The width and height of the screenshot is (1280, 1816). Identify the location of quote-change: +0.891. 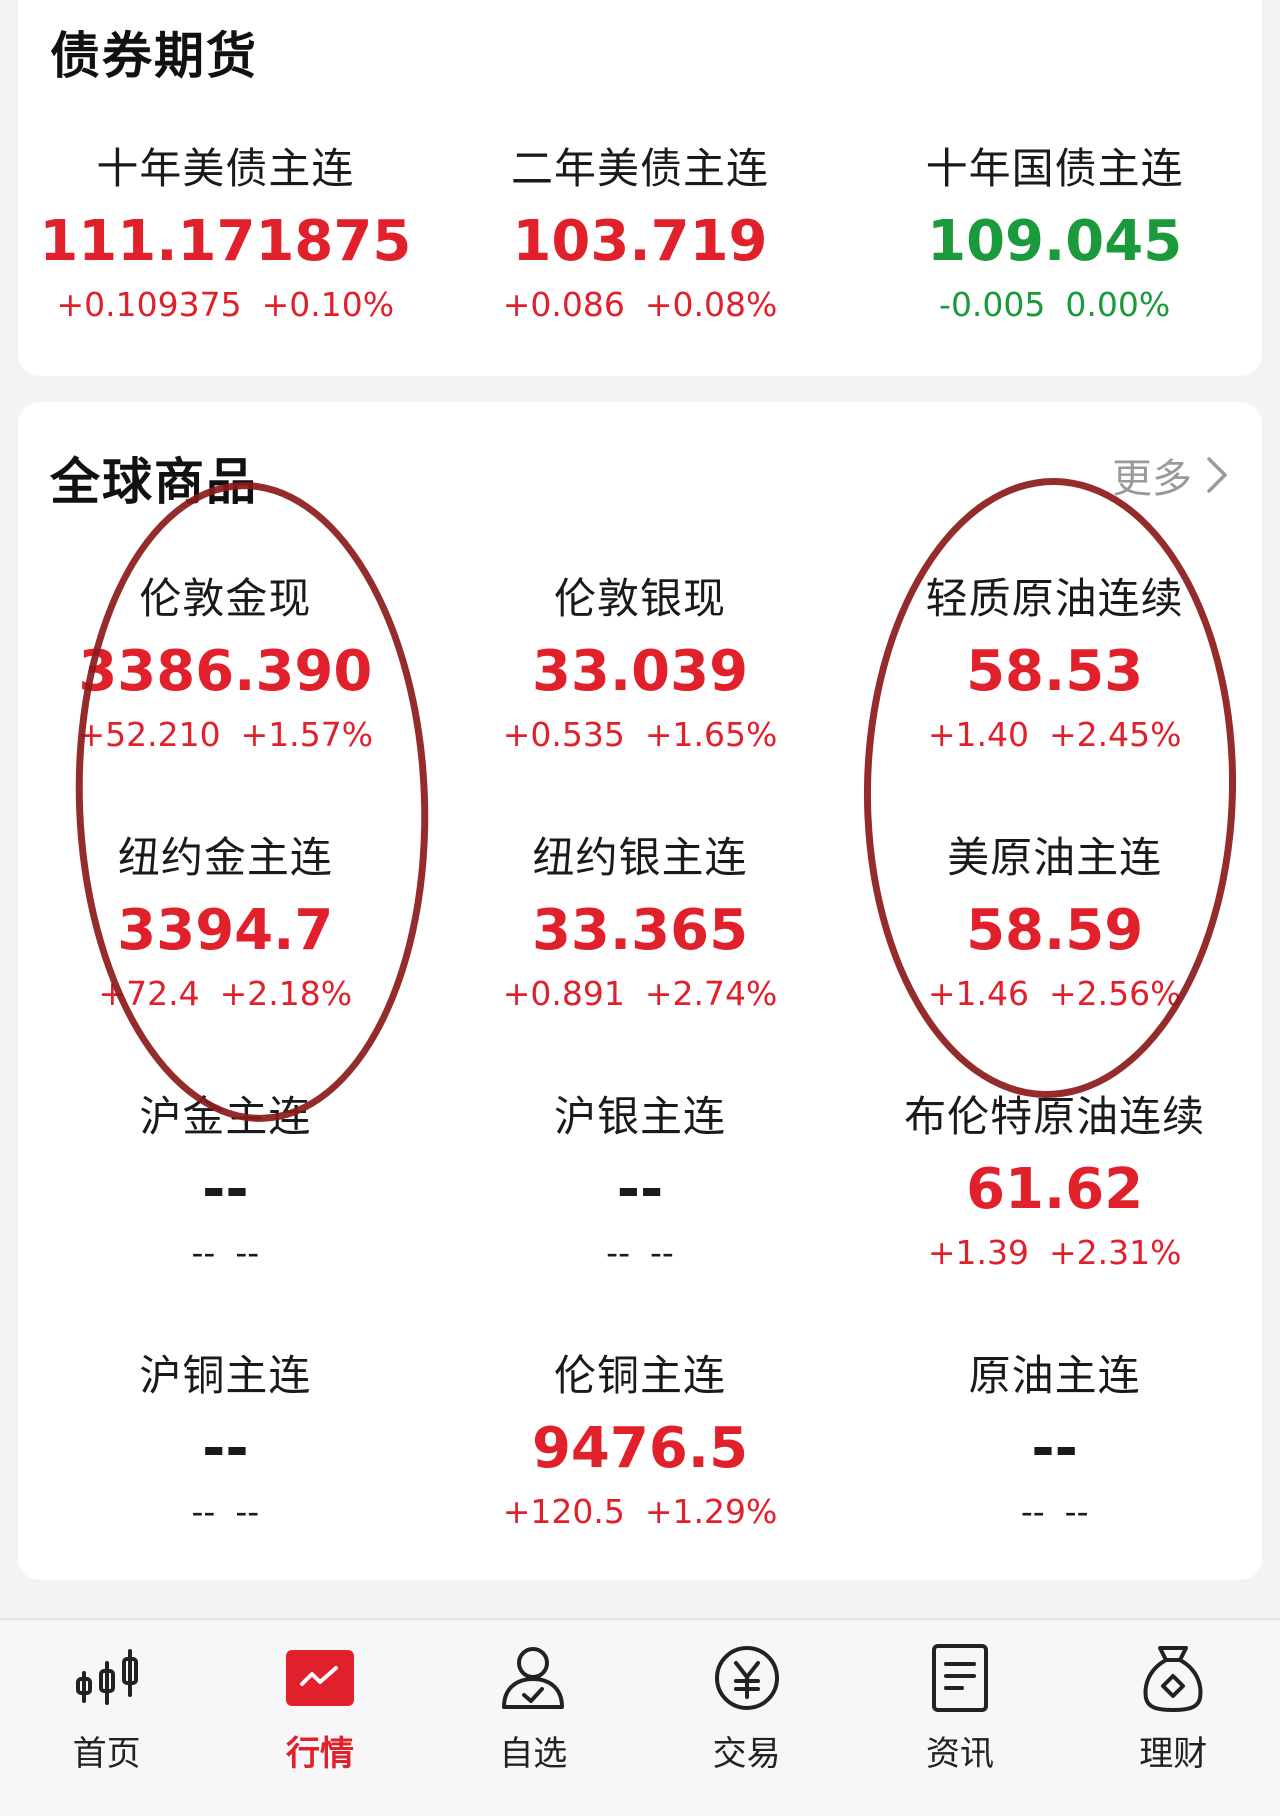
(563, 993).